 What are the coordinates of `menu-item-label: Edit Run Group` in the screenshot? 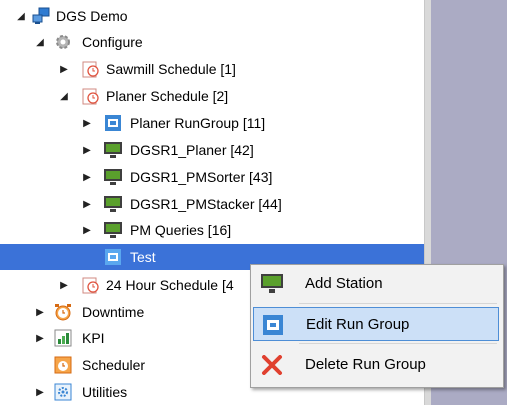 It's located at (358, 324).